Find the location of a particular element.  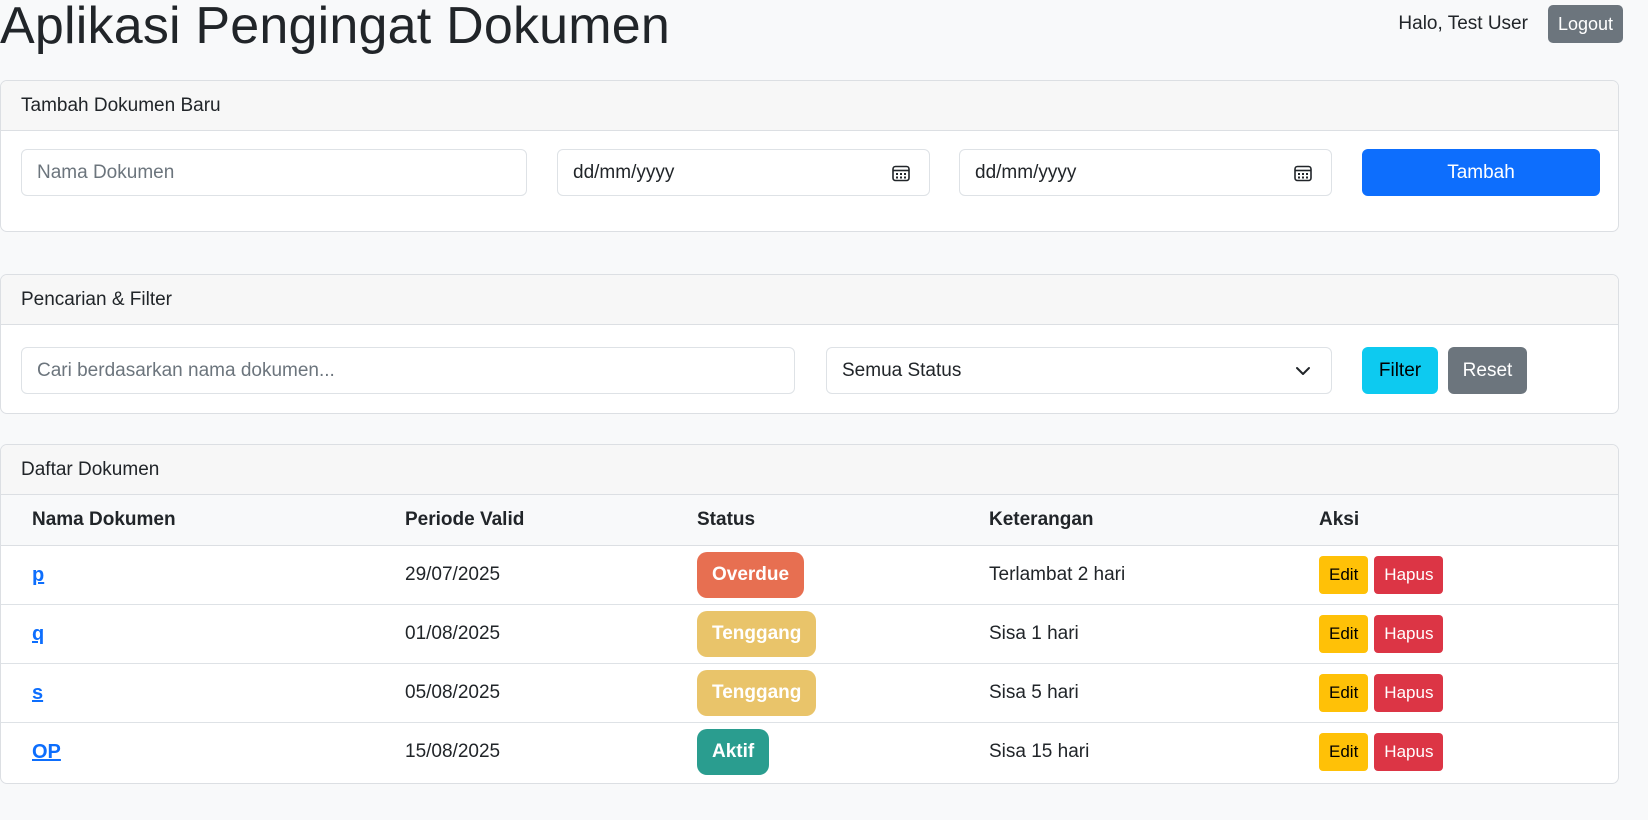

page-title: Aplikasi Pengingat Dokumen is located at coordinates (335, 27).